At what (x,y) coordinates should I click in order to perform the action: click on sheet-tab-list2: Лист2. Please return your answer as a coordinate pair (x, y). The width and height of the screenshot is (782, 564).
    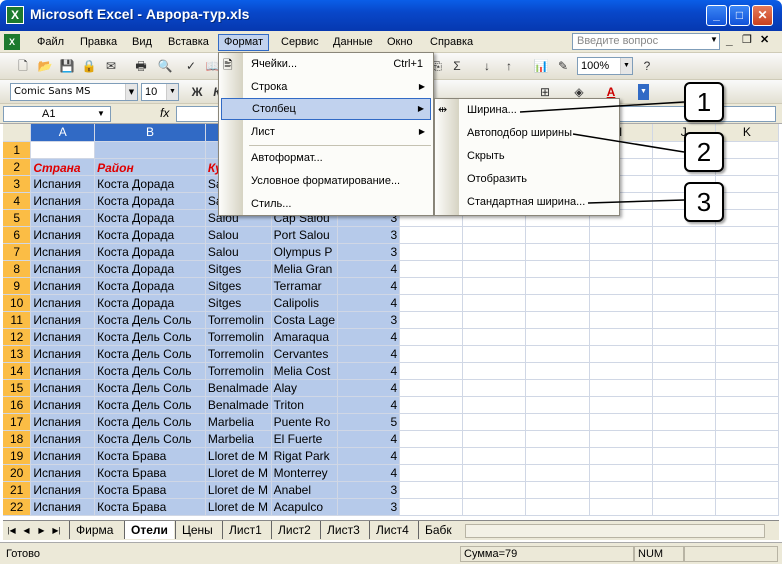
    Looking at the image, I should click on (294, 530).